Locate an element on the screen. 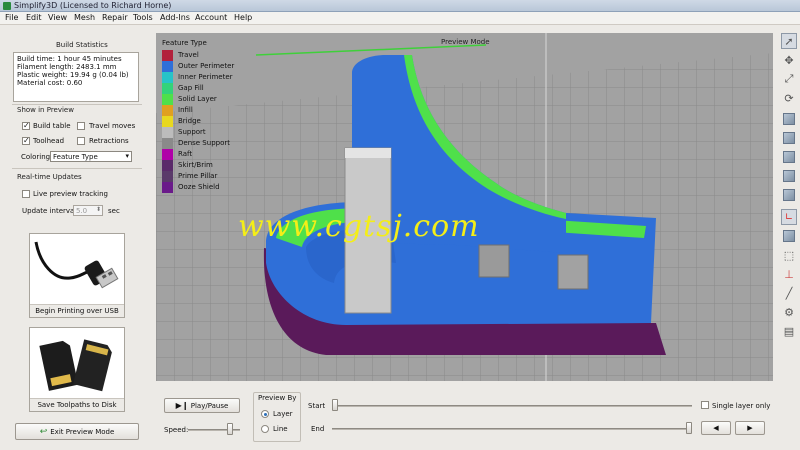 This screenshot has width=800, height=450. show-in-preview-title: Show in Preview is located at coordinates (45, 110).